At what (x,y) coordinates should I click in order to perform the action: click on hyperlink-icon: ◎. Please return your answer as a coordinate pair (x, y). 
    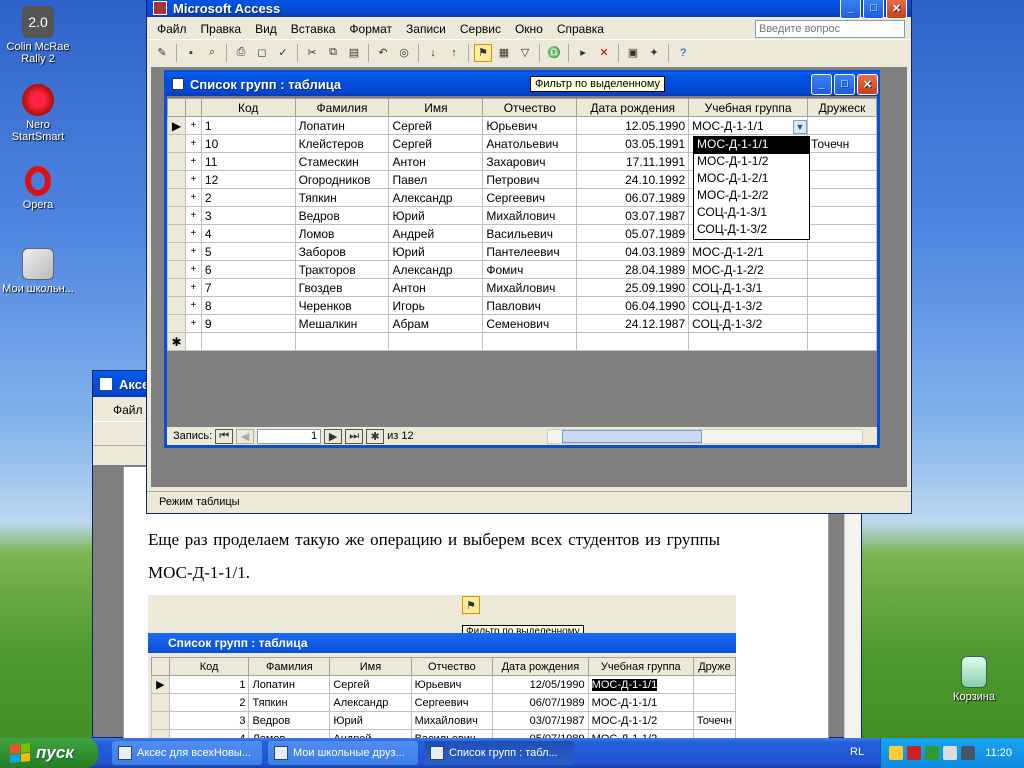
    Looking at the image, I should click on (404, 53).